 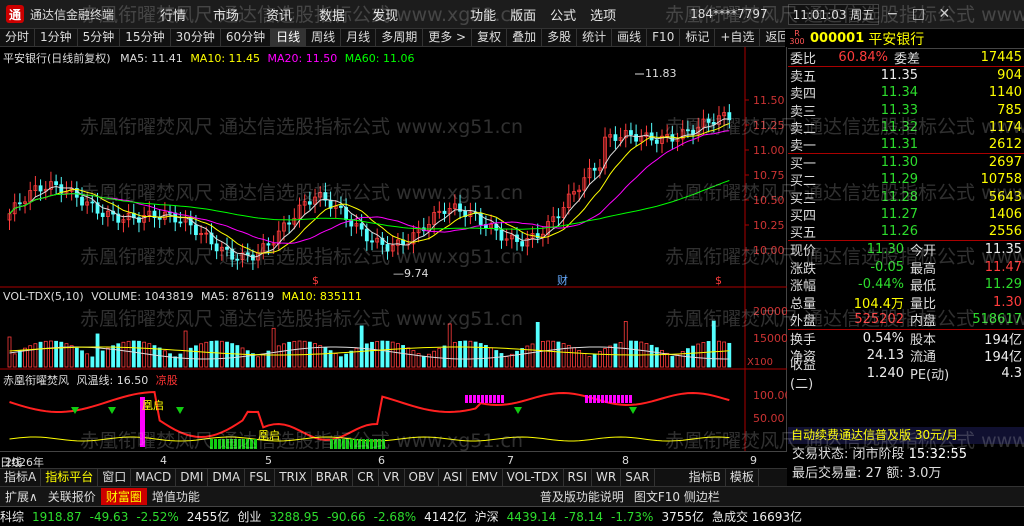 What do you see at coordinates (698, 37) in the screenshot?
I see `toolbar-item-17: 标记` at bounding box center [698, 37].